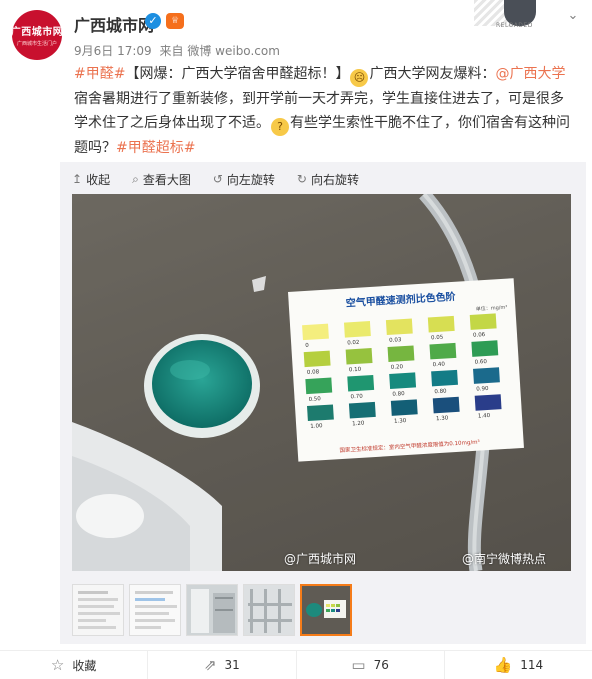 This screenshot has width=592, height=679. I want to click on comment-icon: ▭, so click(358, 665).